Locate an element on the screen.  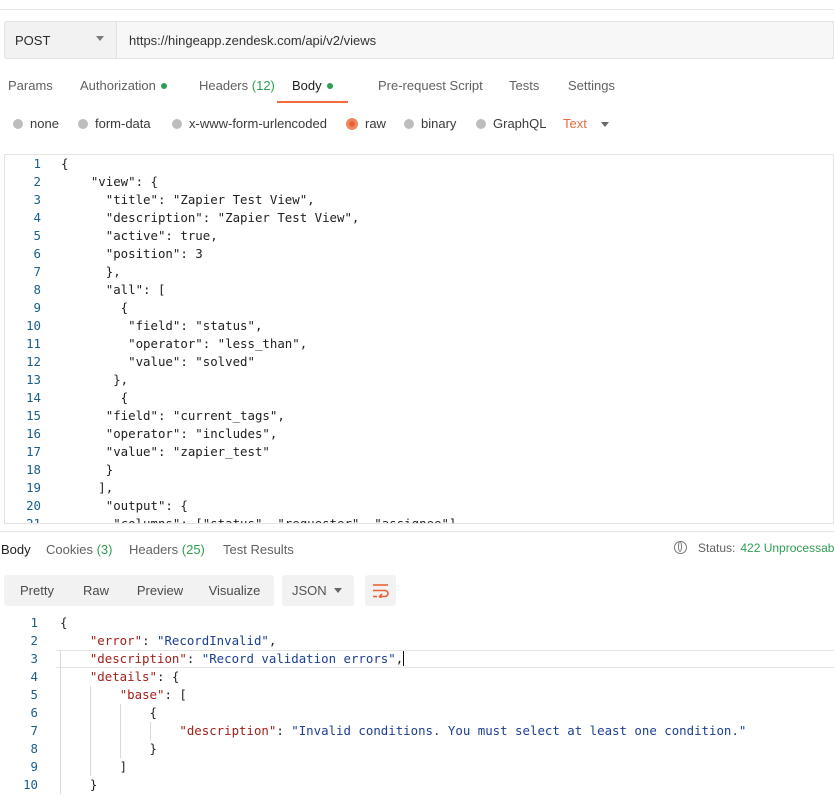
response-format-label: JSON is located at coordinates (309, 590).